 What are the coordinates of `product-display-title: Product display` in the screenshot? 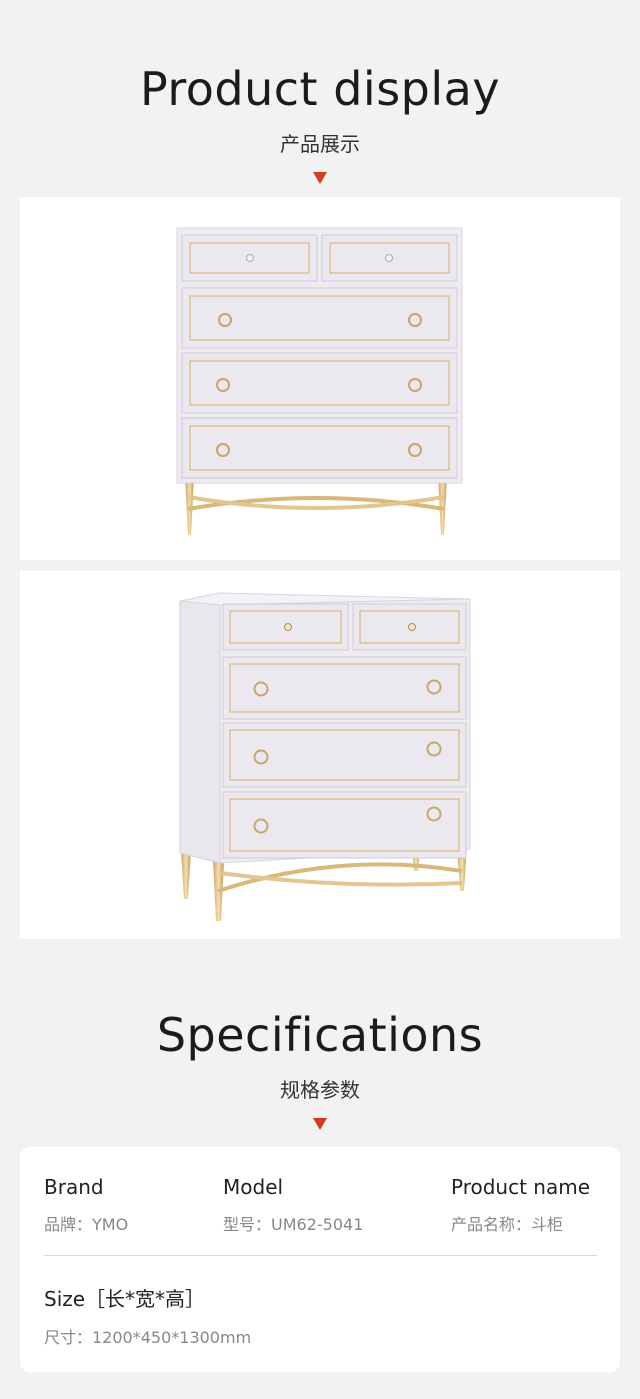 It's located at (320, 89).